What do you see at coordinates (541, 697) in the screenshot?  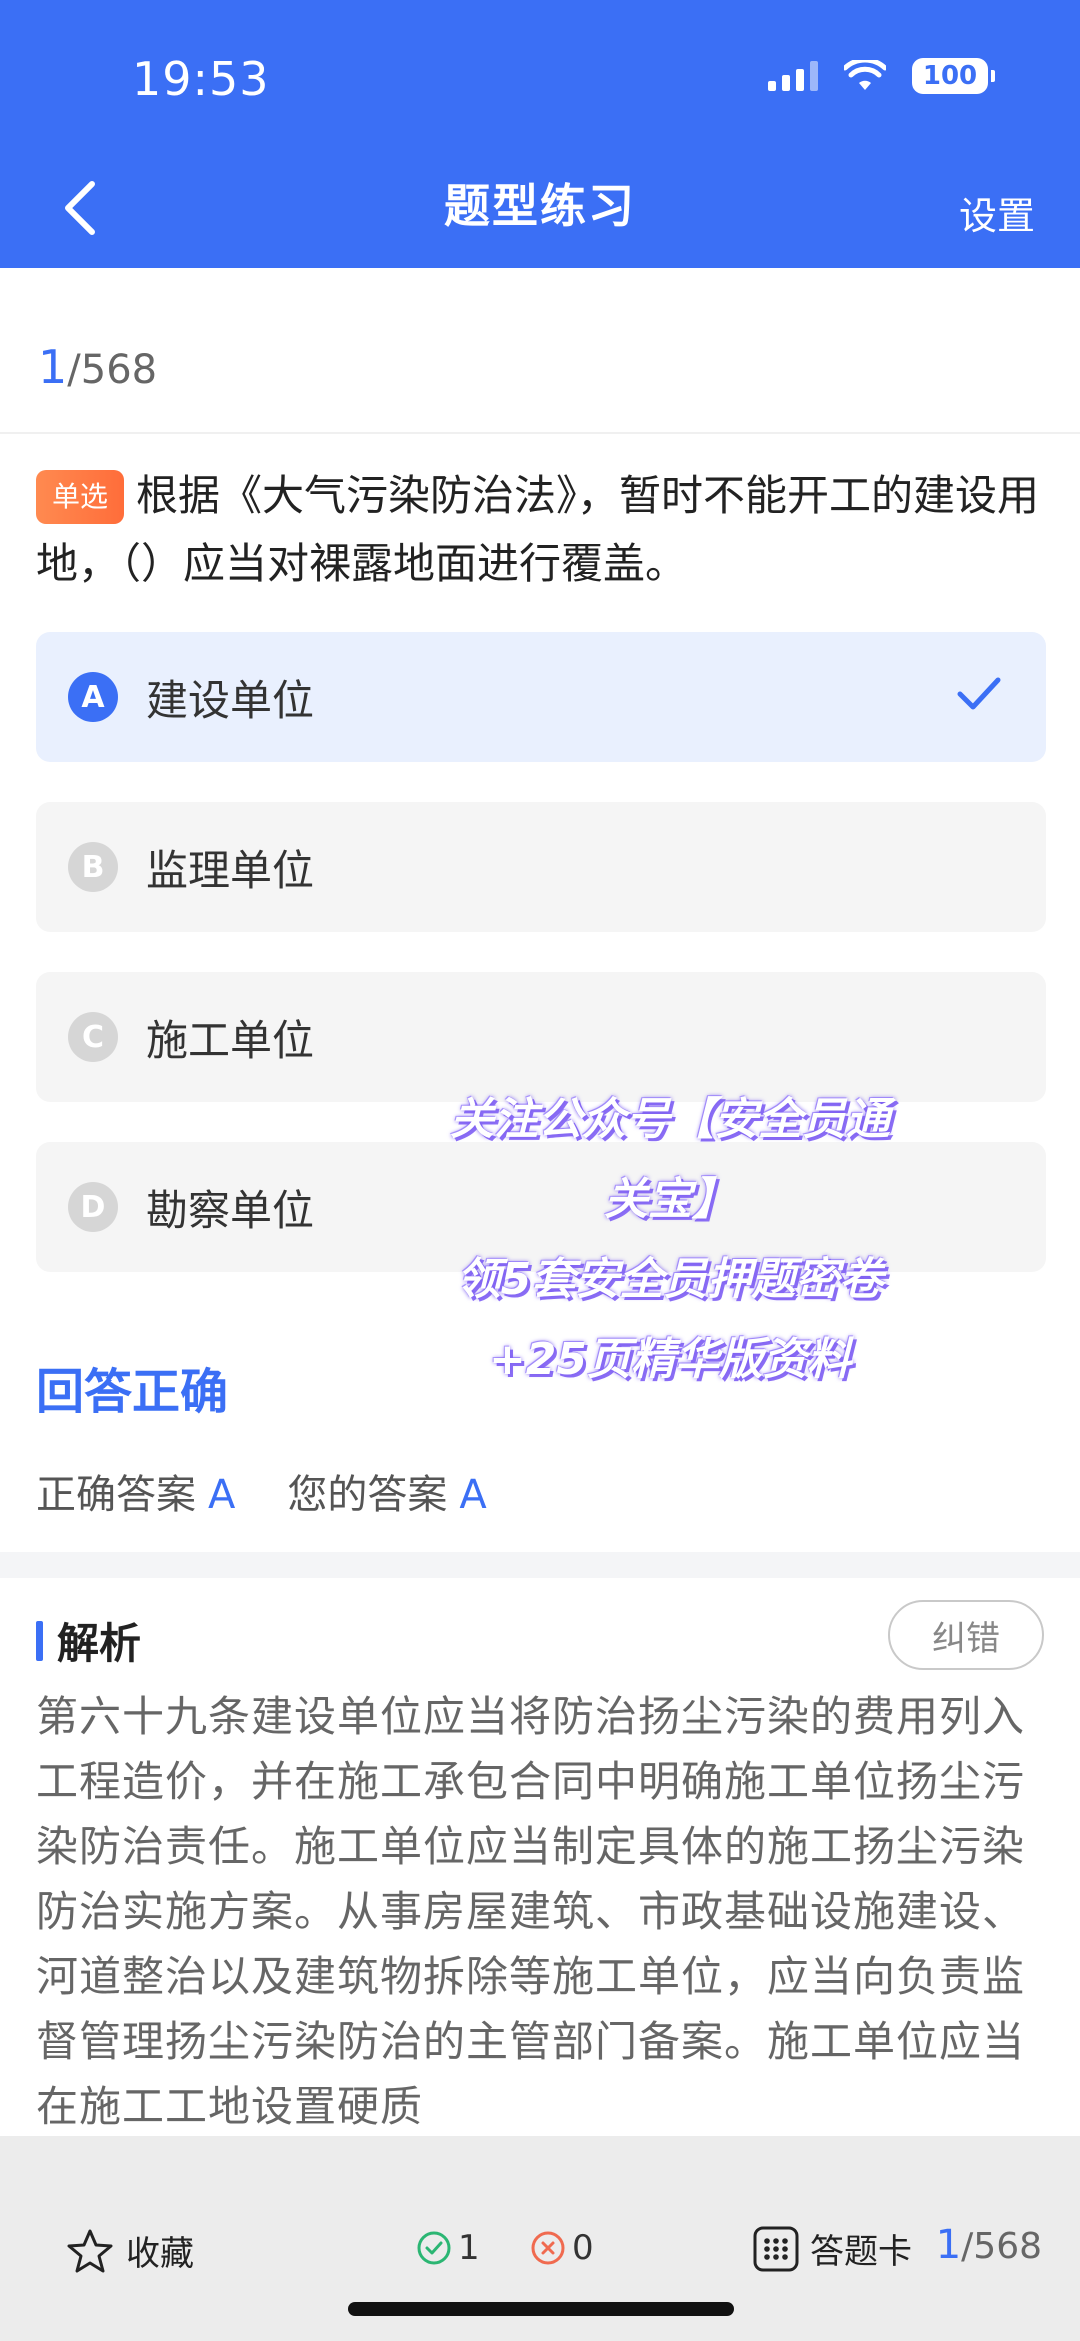 I see `option-a: A 建设单位` at bounding box center [541, 697].